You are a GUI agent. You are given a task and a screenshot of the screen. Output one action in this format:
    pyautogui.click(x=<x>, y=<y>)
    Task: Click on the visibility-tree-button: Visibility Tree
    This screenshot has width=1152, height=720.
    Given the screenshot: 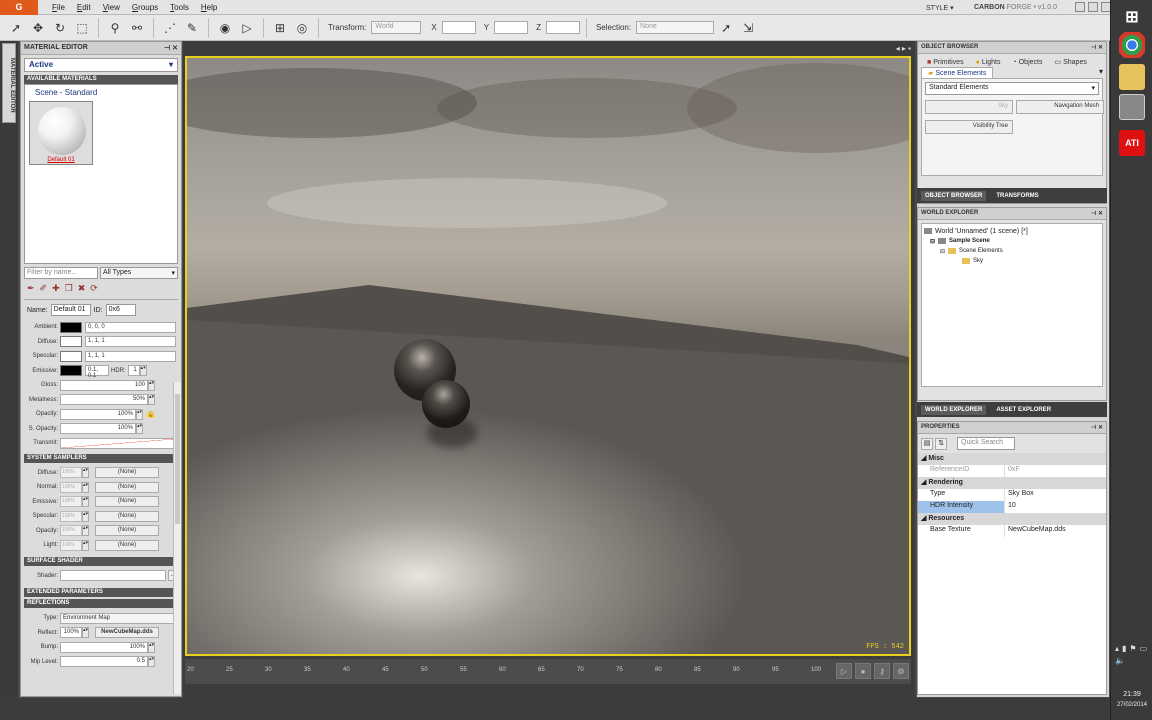 What is the action you would take?
    pyautogui.click(x=969, y=127)
    